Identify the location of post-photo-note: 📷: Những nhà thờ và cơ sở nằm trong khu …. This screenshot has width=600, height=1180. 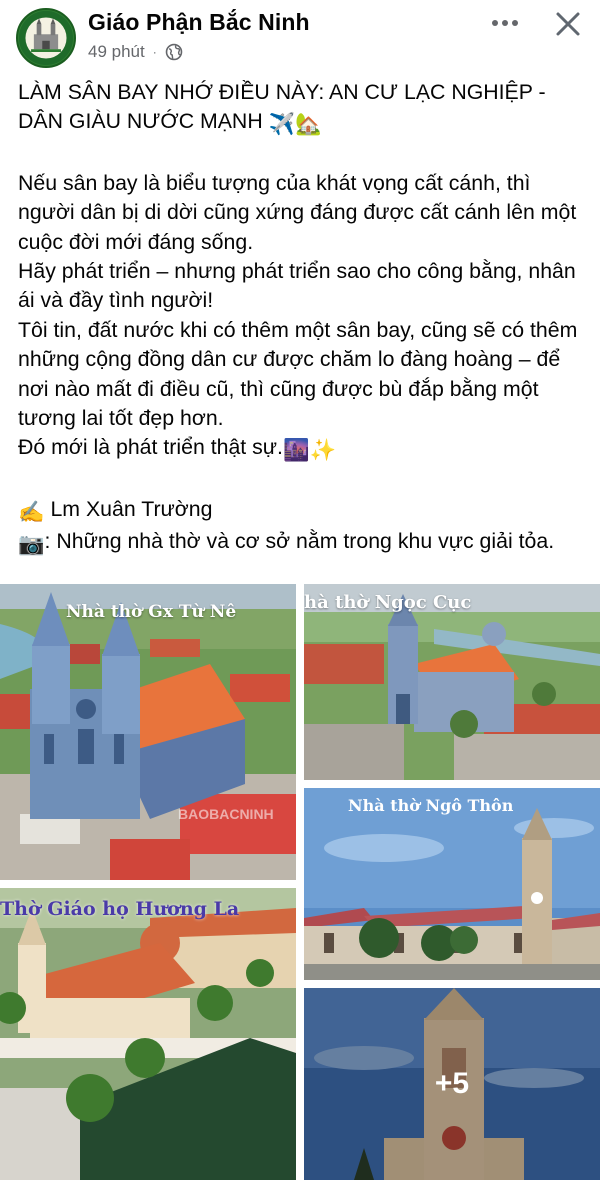
(304, 543).